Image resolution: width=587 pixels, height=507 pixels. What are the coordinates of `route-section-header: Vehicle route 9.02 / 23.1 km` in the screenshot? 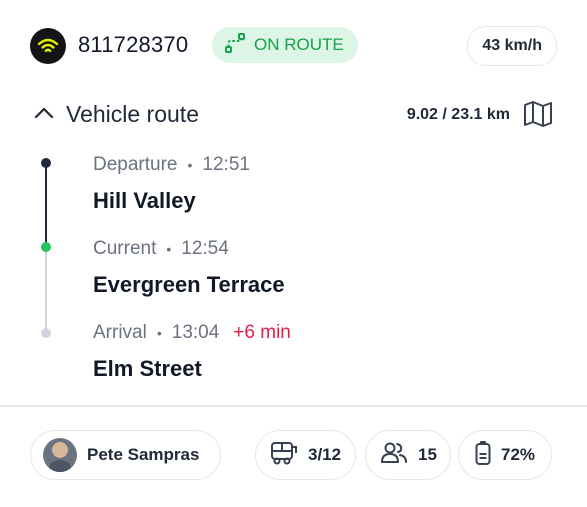 It's located at (294, 115).